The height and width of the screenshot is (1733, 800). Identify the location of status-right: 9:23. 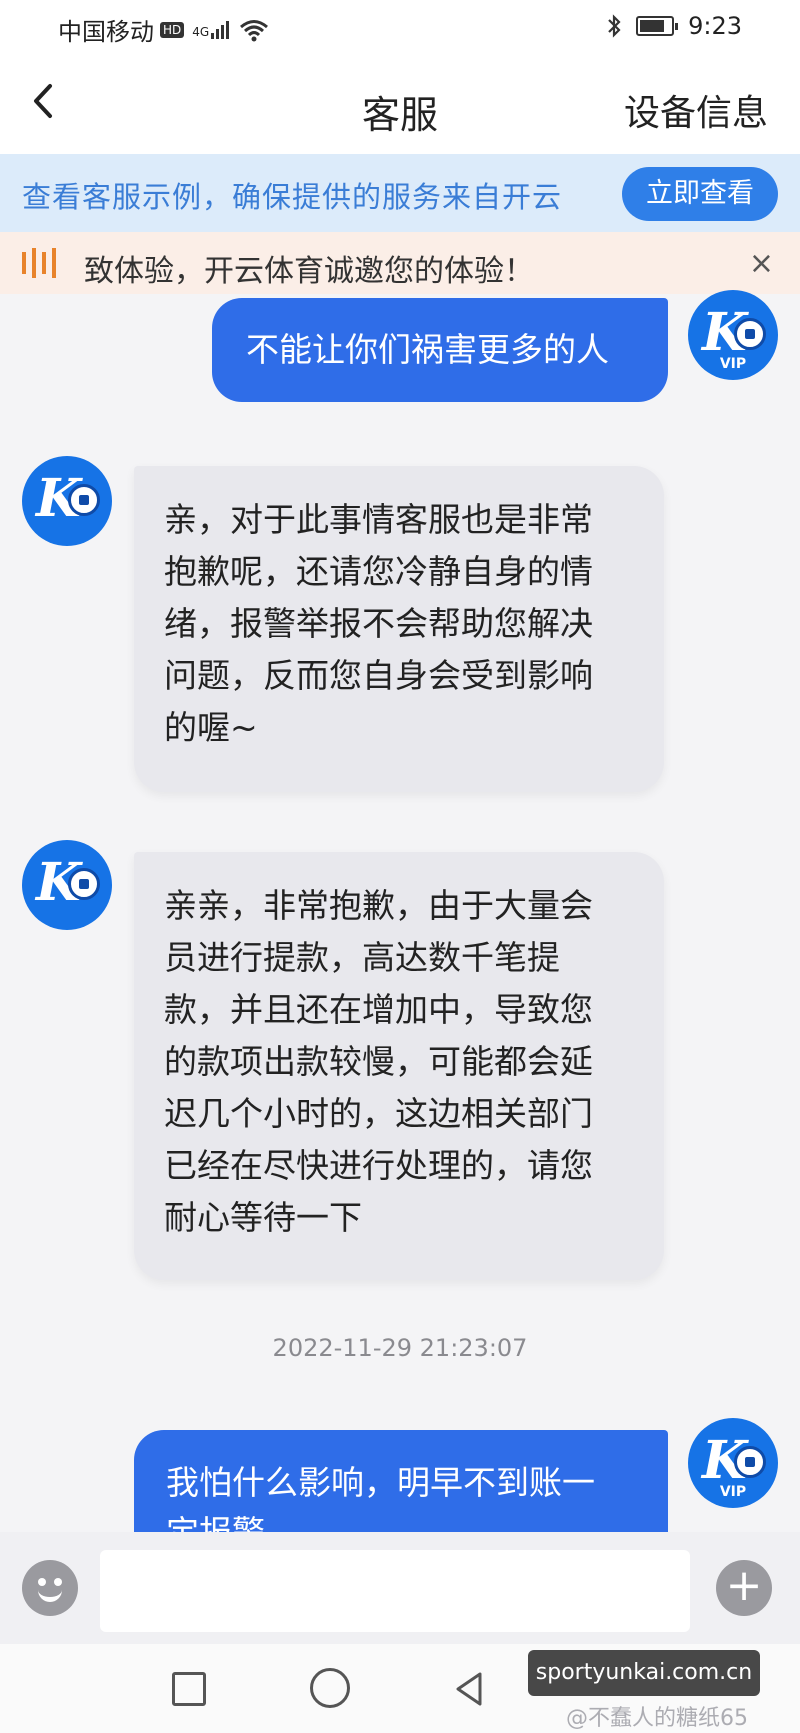
(674, 26).